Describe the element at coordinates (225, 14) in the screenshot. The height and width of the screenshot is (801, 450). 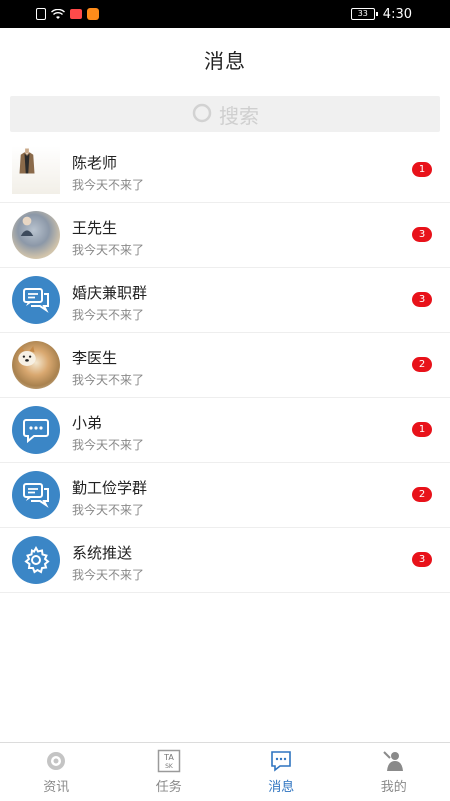
I see `status-bar: 33 4:30` at that location.